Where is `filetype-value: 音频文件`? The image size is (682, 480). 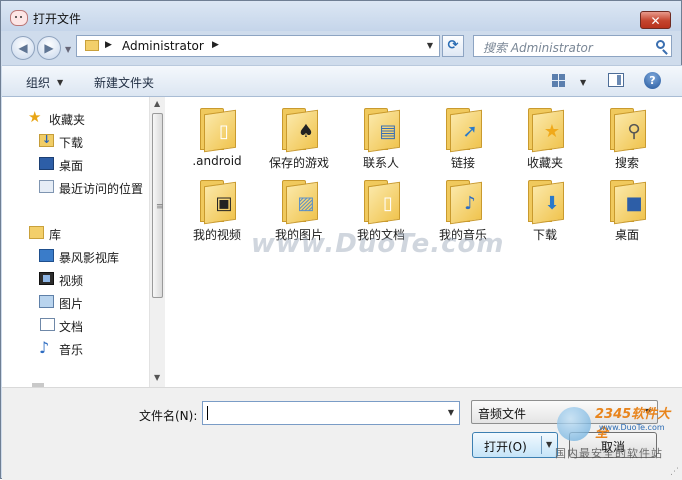
filetype-value: 音频文件 is located at coordinates (502, 414).